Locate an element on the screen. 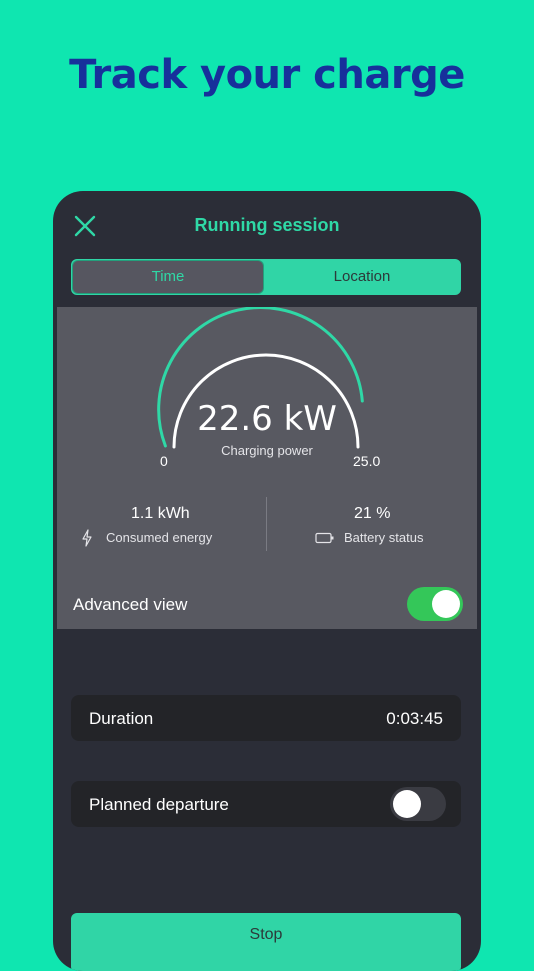  advanced-view-label: Advanced view is located at coordinates (130, 604).